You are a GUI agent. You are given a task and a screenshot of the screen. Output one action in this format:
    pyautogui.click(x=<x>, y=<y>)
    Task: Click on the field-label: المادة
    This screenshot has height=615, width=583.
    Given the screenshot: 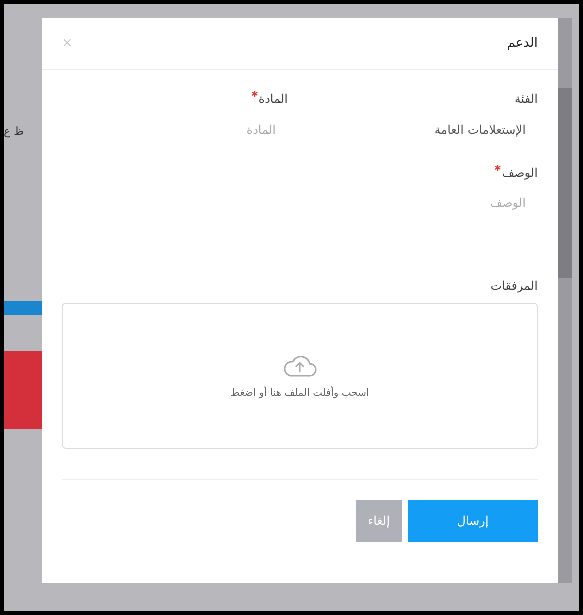 What is the action you would take?
    pyautogui.click(x=273, y=99)
    